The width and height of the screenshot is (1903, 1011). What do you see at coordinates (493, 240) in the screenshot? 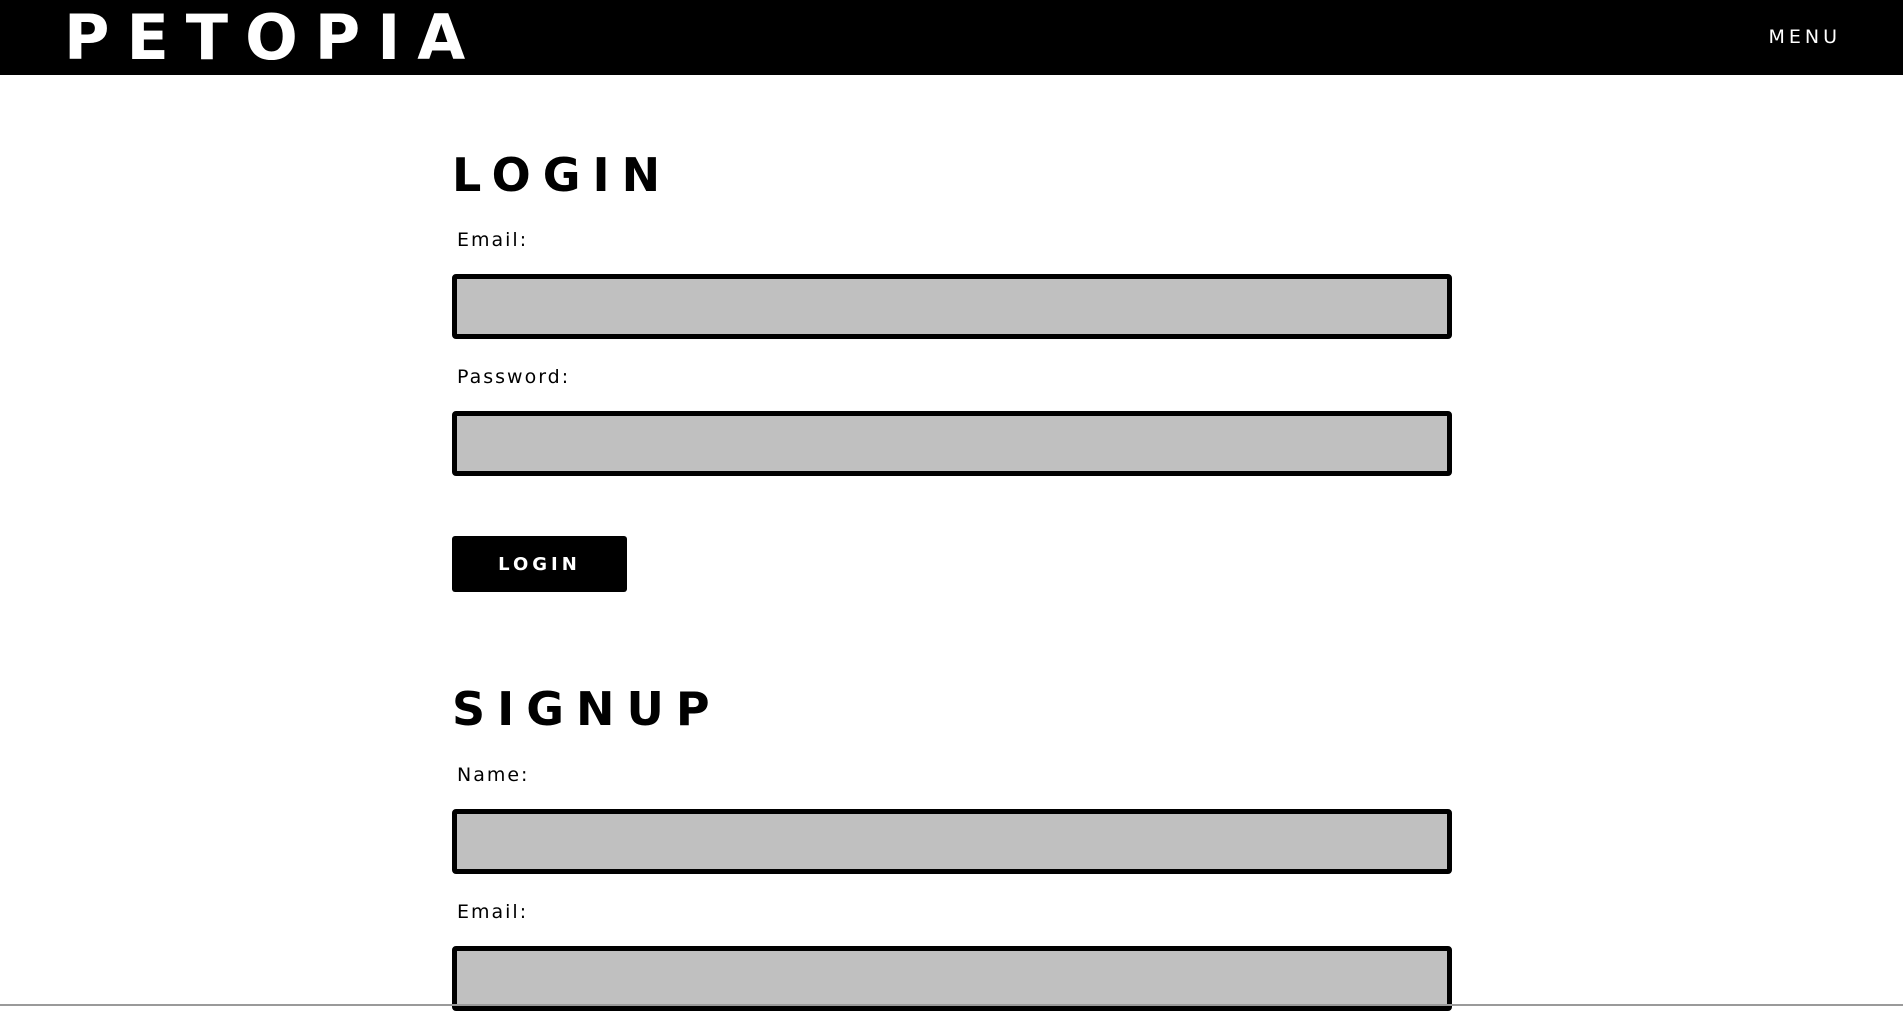
I see `login-email-label: Email:` at bounding box center [493, 240].